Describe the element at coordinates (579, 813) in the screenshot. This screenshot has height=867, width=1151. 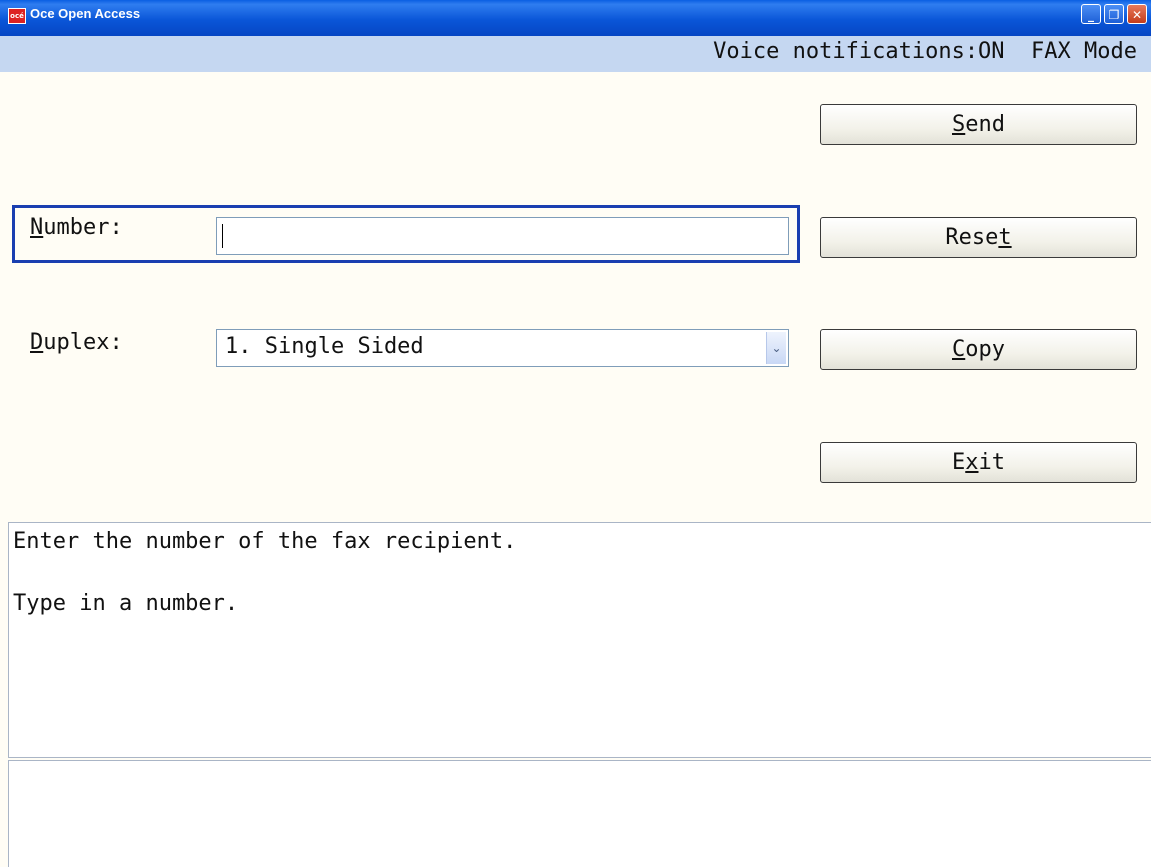
I see `secondary-message-area` at that location.